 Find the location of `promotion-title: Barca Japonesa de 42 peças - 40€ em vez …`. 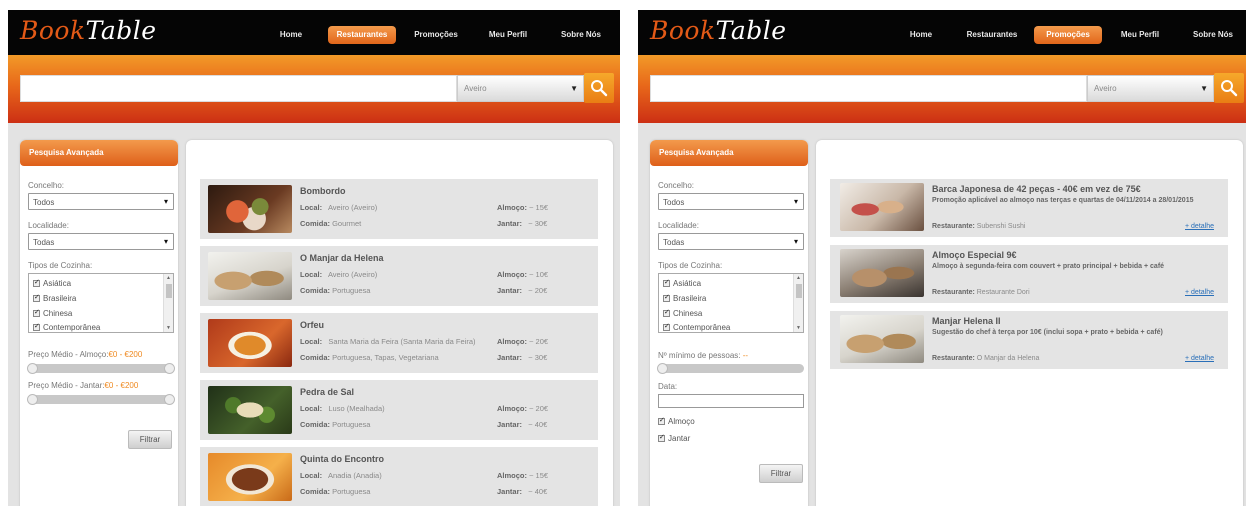

promotion-title: Barca Japonesa de 42 peças - 40€ em vez … is located at coordinates (1036, 189).